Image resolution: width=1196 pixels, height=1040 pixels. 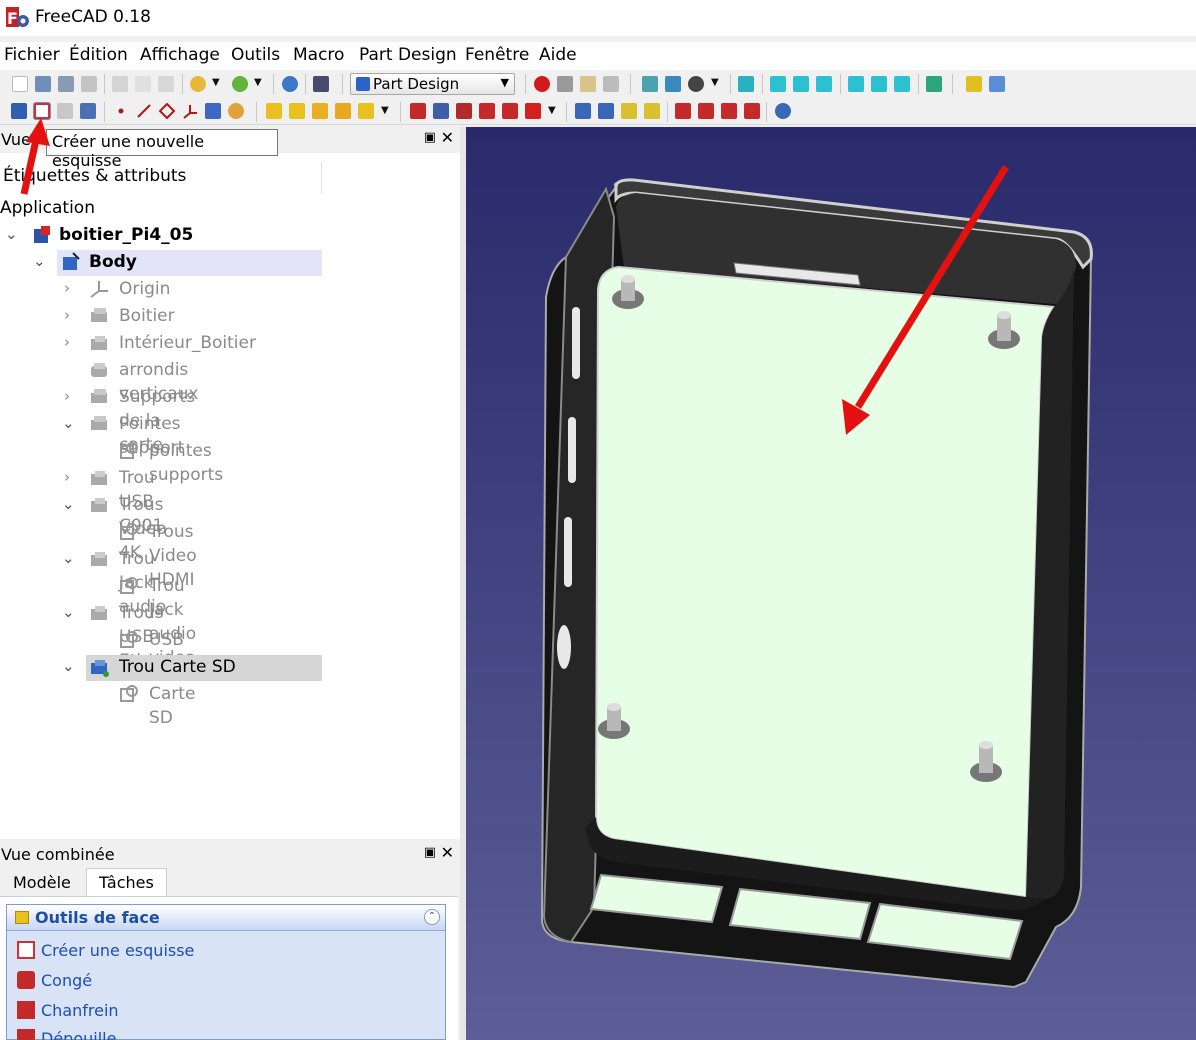 I want to click on redo-icon, so click(x=240, y=84).